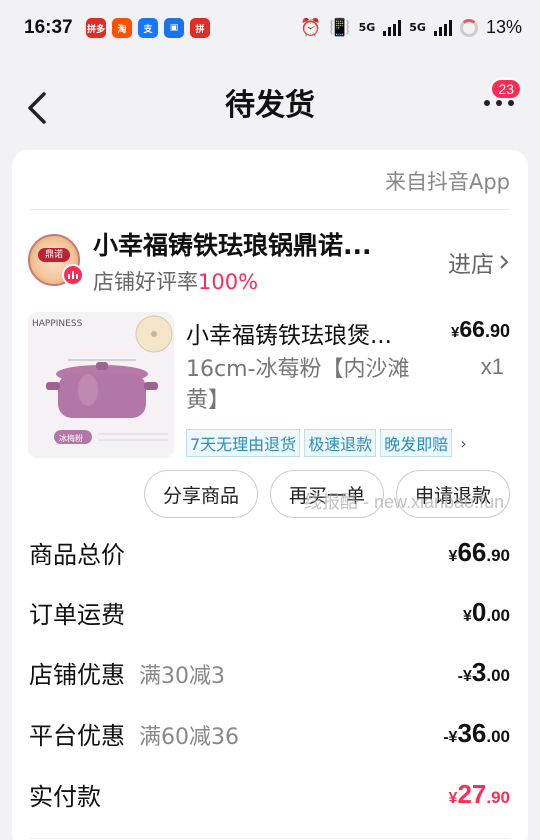 Image resolution: width=540 pixels, height=840 pixels. Describe the element at coordinates (269, 552) in the screenshot. I see `summary-row-goods-total: 商品总价 ¥66.90` at that location.